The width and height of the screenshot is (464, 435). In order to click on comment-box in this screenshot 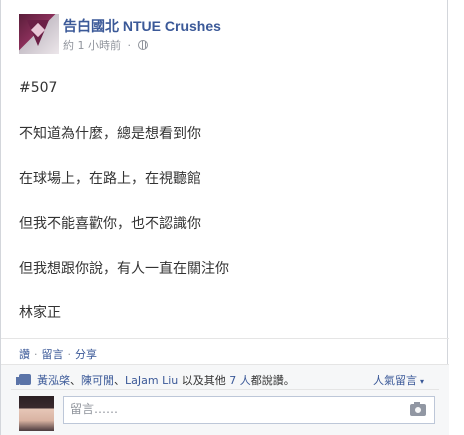, I will do `click(249, 410)`.